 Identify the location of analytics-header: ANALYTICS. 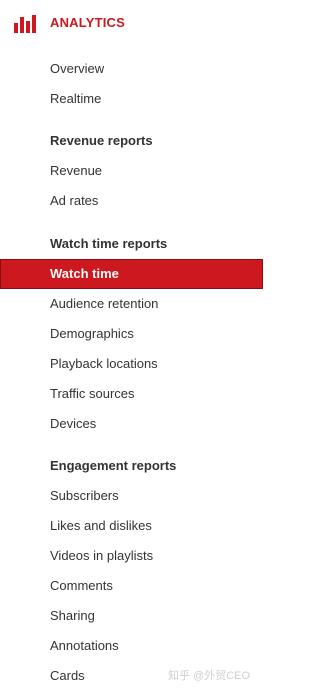
(131, 22).